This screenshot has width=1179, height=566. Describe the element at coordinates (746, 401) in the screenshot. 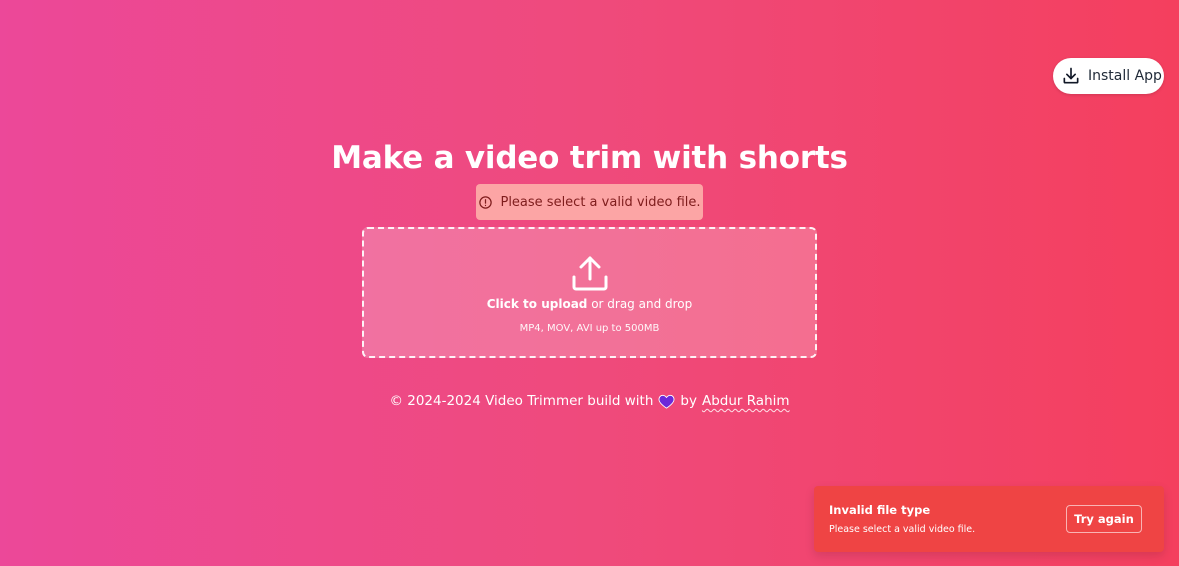

I see `author-link: Abdur Rahim` at that location.